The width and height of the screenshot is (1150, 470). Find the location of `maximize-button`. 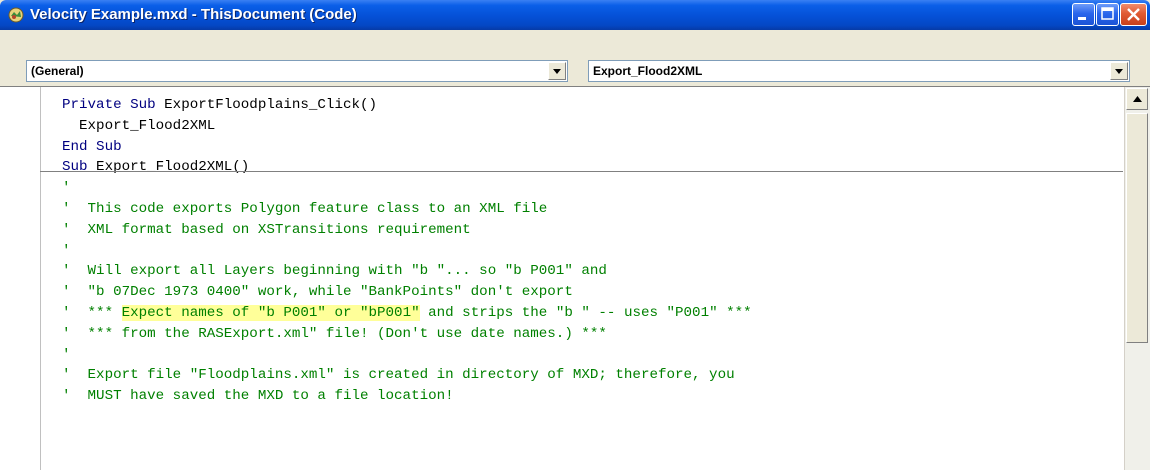

maximize-button is located at coordinates (1107, 14).